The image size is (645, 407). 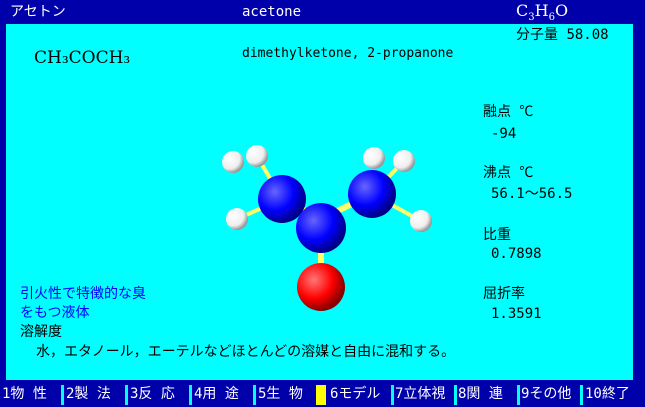 What do you see at coordinates (88, 394) in the screenshot?
I see `fkey-2-preparation: 2製 法` at bounding box center [88, 394].